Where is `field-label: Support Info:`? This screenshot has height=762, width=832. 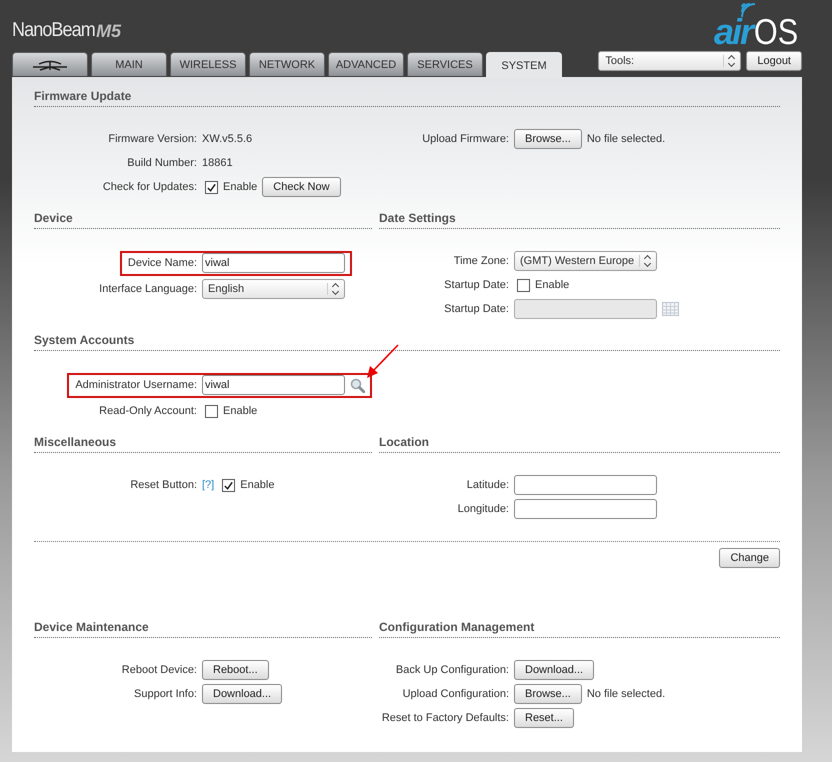 field-label: Support Info: is located at coordinates (165, 694).